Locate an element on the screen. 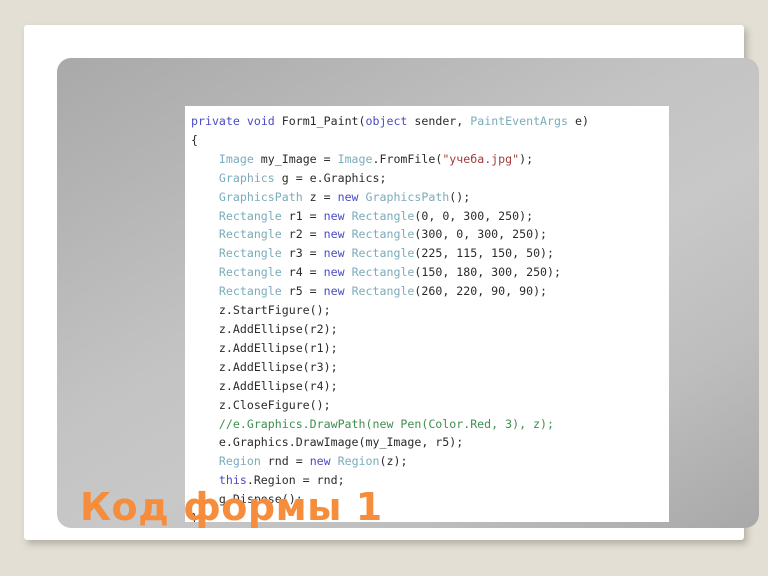 This screenshot has height=576, width=768. code-line: z.AddEllipse(r2); is located at coordinates (430, 329).